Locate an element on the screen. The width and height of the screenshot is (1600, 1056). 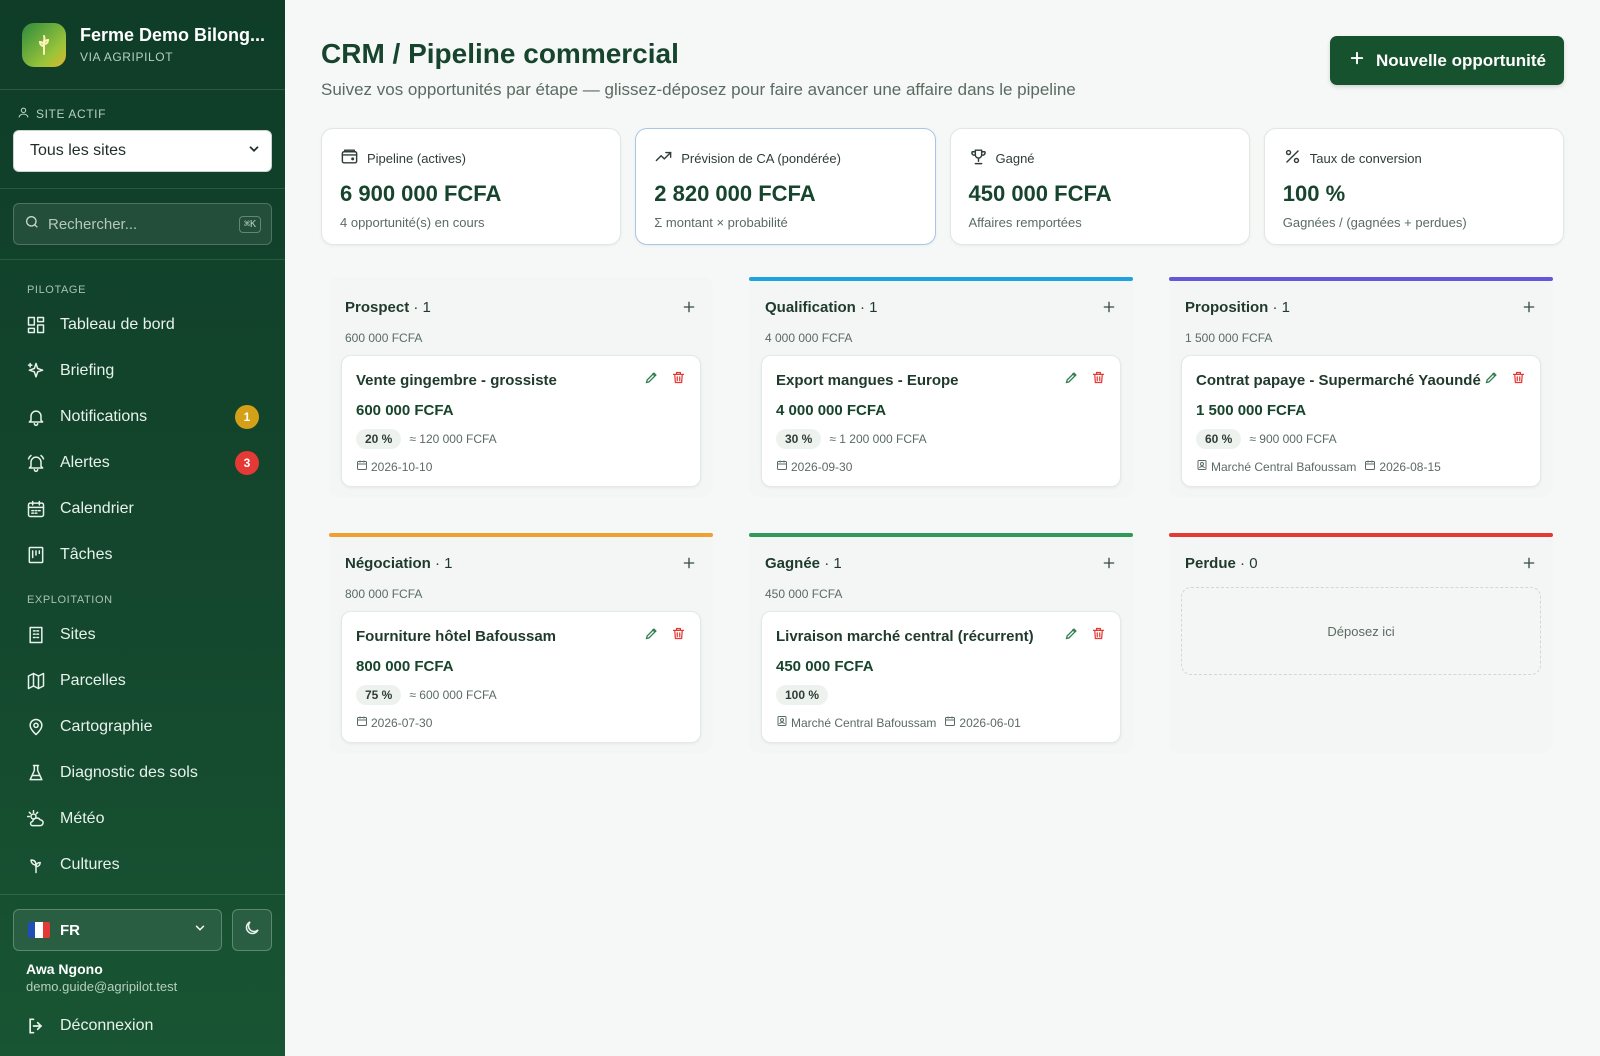
card-meta: 2026-07-30 is located at coordinates (521, 722).